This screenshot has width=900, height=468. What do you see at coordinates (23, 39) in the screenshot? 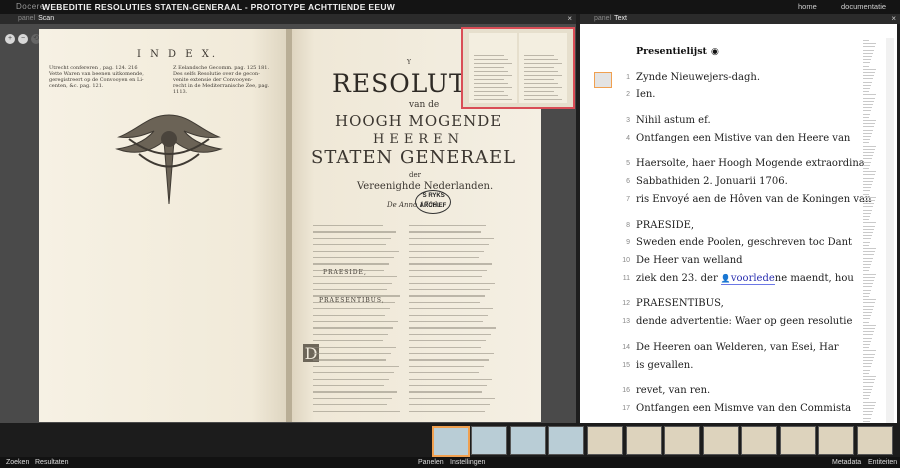
I see `zoom-out-icon: −` at bounding box center [23, 39].